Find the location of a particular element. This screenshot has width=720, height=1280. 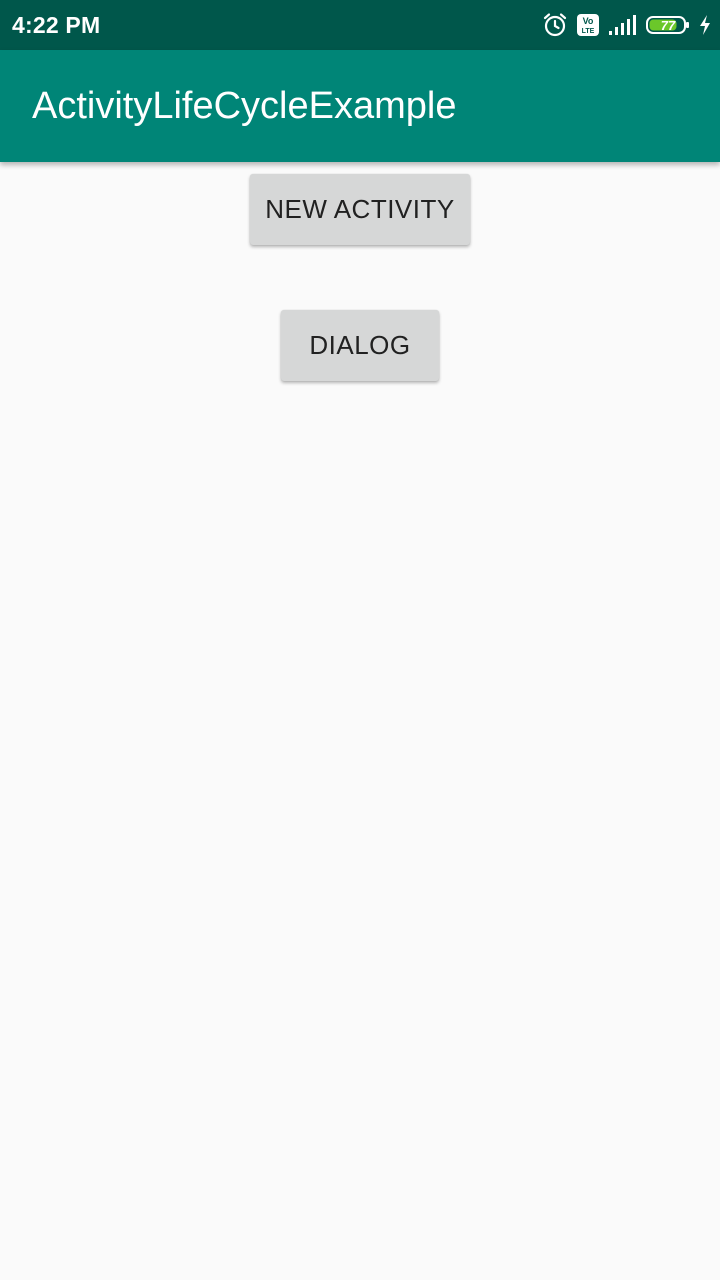

signal-icon is located at coordinates (623, 25).